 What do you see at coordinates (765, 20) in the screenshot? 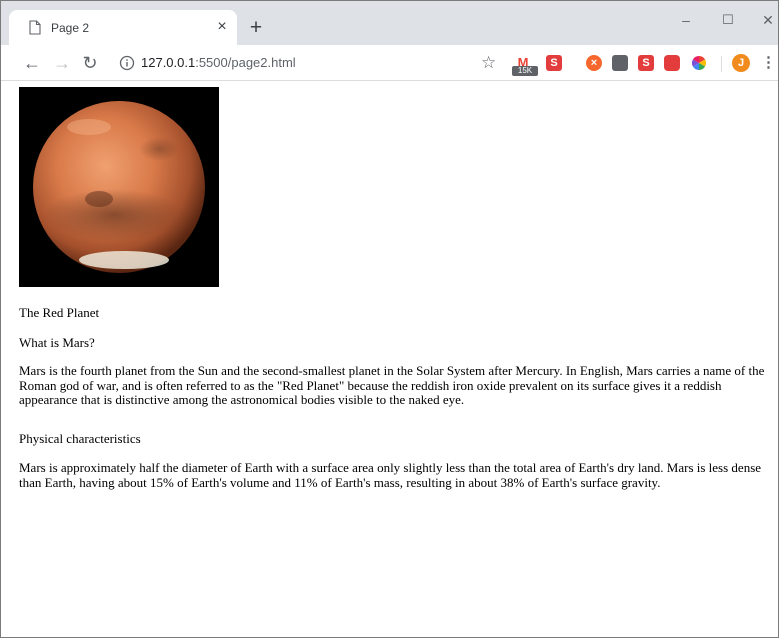
I see `close-window-button: ✕` at bounding box center [765, 20].